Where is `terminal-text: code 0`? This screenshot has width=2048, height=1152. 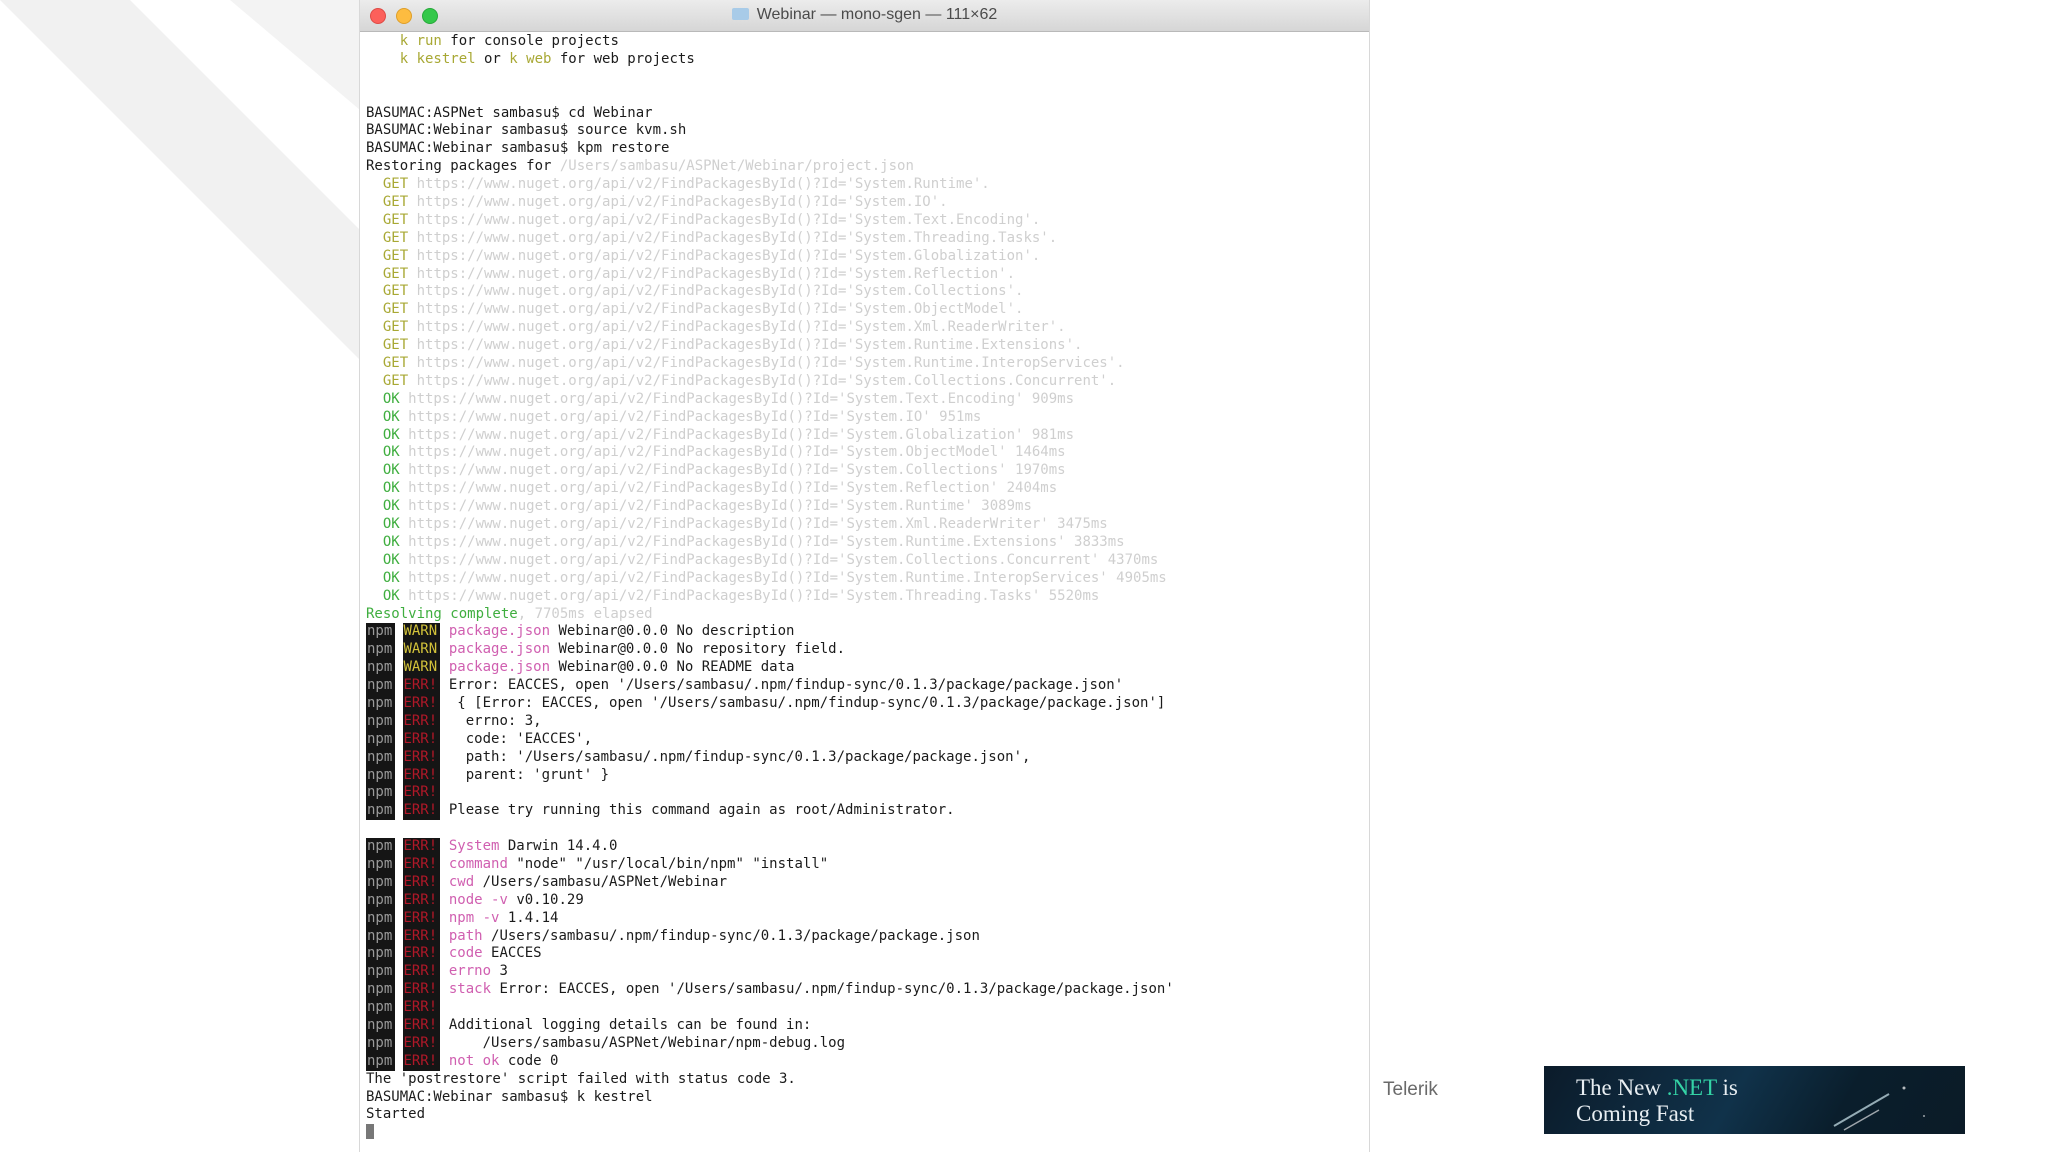 terminal-text: code 0 is located at coordinates (529, 1060).